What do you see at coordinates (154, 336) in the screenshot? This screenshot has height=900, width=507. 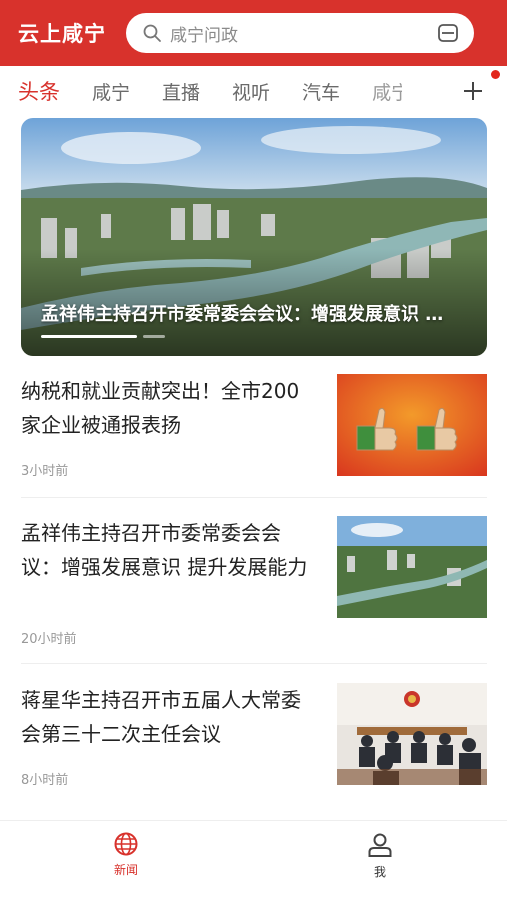 I see `carousel-dot` at bounding box center [154, 336].